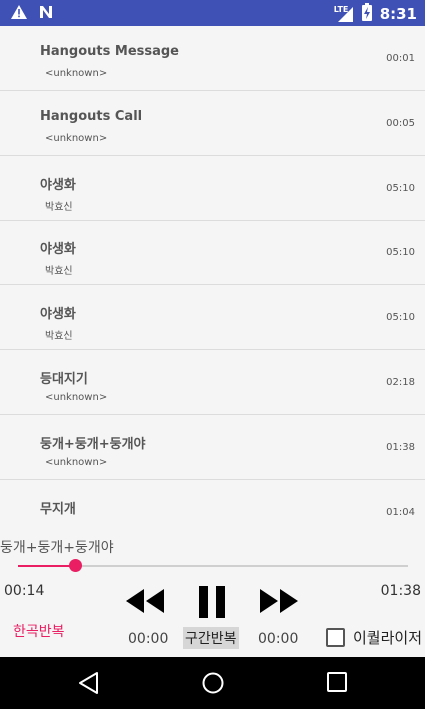 The width and height of the screenshot is (425, 709). What do you see at coordinates (279, 603) in the screenshot?
I see `fast-forward-icon` at bounding box center [279, 603].